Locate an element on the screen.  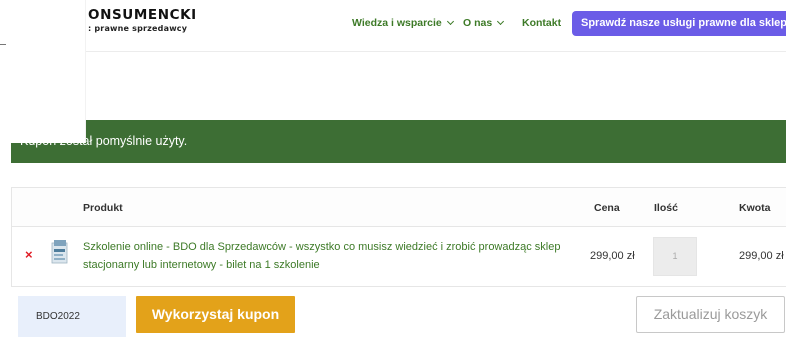
nav-item-label: Wiedza i wsparcie is located at coordinates (397, 23).